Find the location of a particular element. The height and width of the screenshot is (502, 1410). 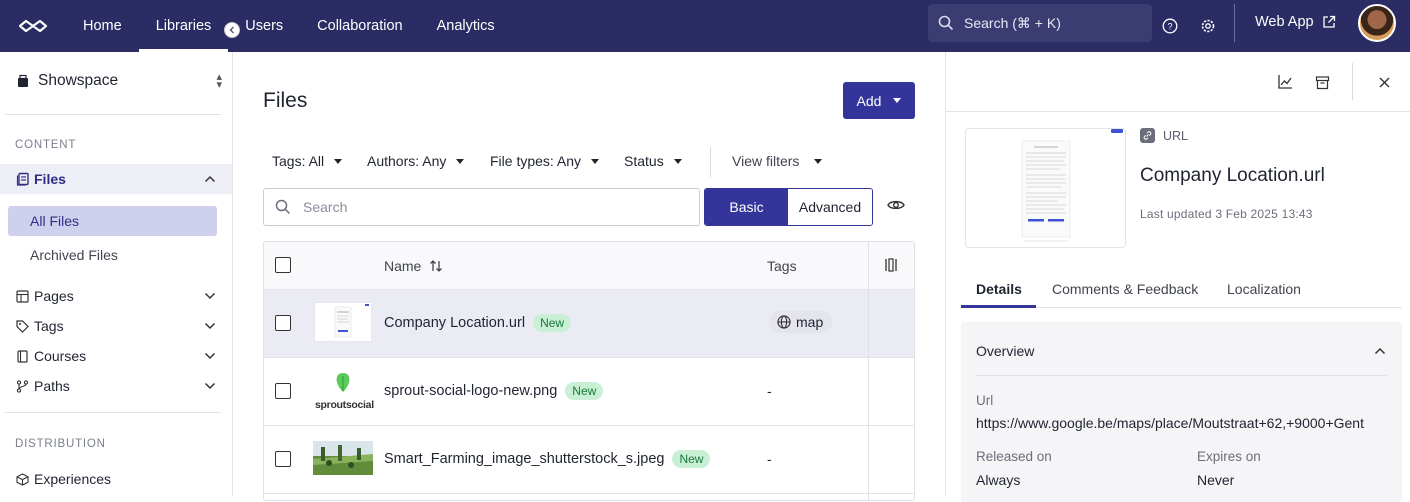

tag-chip-label: map is located at coordinates (810, 322).